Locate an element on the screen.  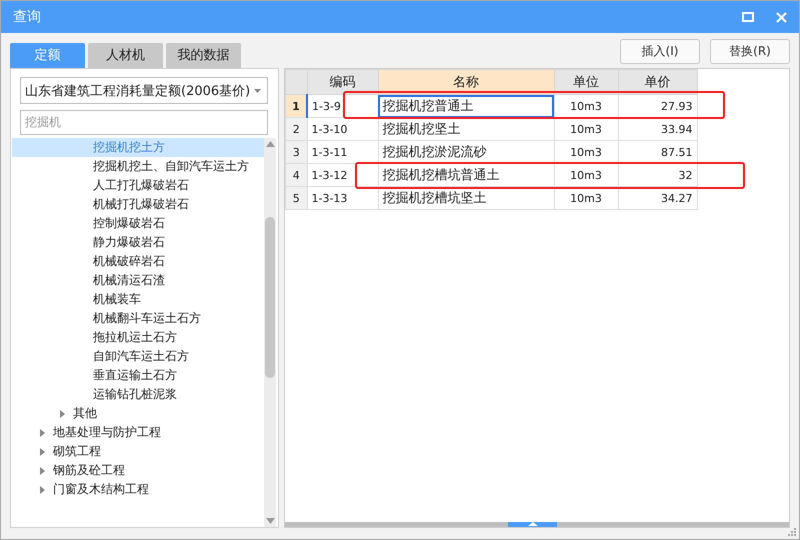
tab: 我的数据 is located at coordinates (203, 55).